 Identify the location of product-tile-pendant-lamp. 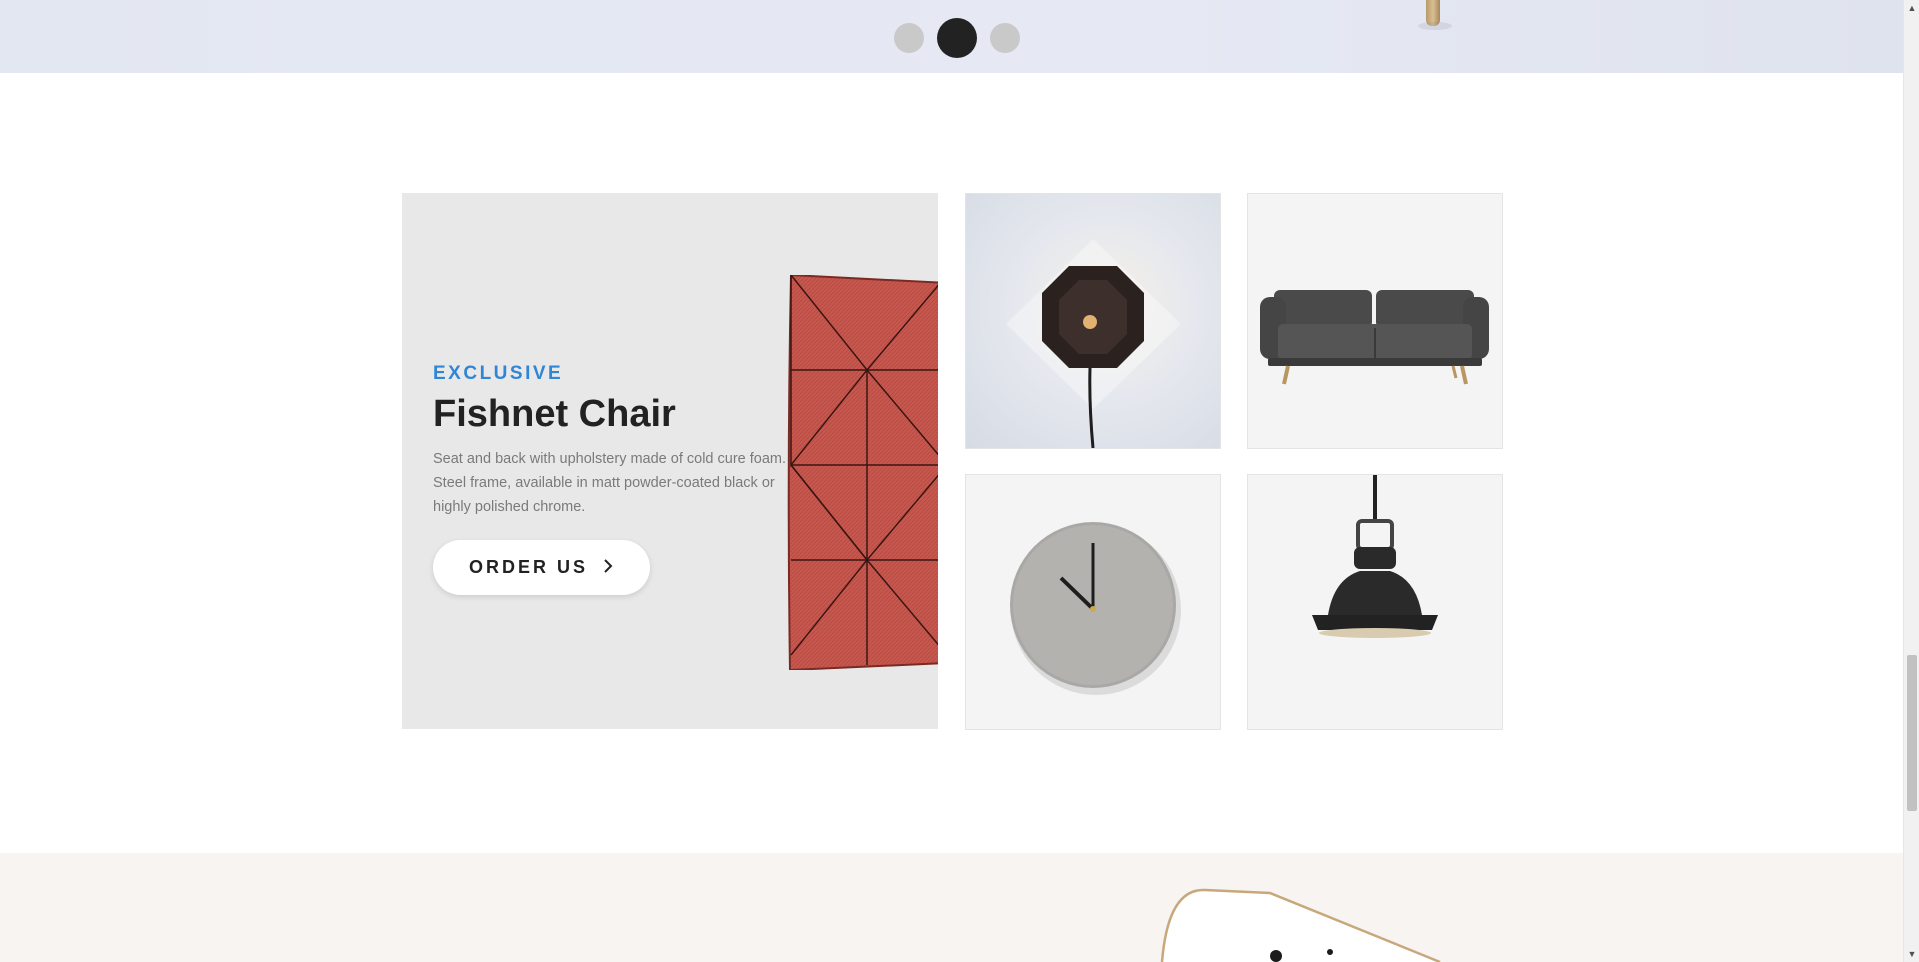
(1375, 602).